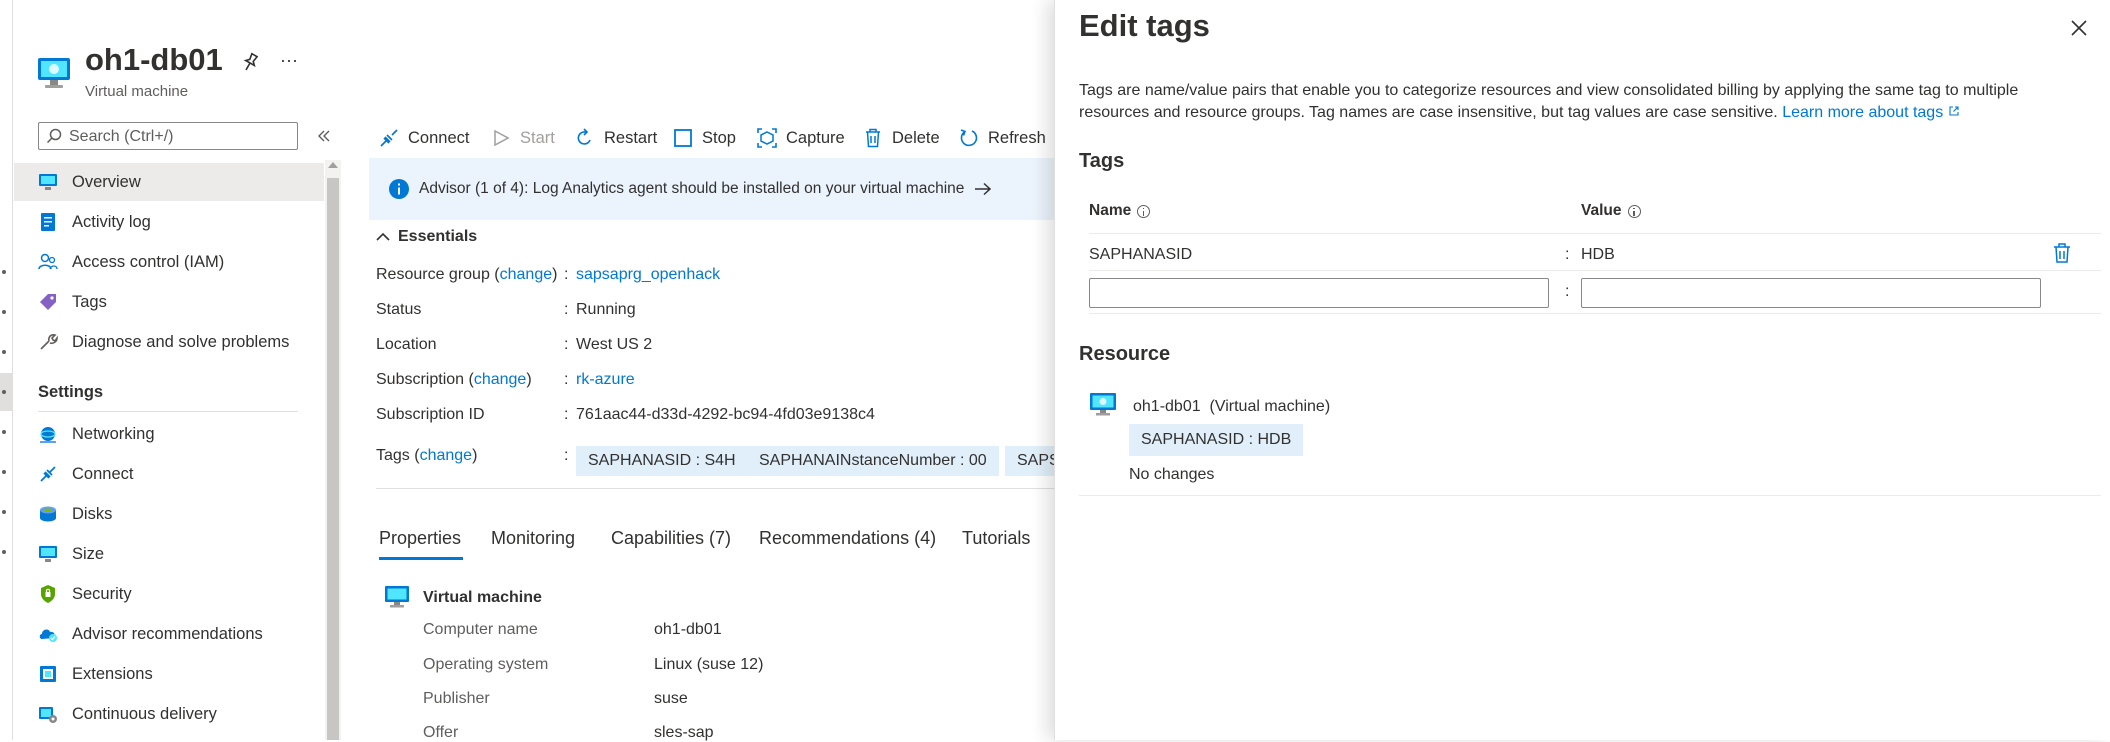  Describe the element at coordinates (725, 414) in the screenshot. I see `subscription-id-value: 761aac44-d33d-4292-bc94-4fd03e9138c4` at that location.